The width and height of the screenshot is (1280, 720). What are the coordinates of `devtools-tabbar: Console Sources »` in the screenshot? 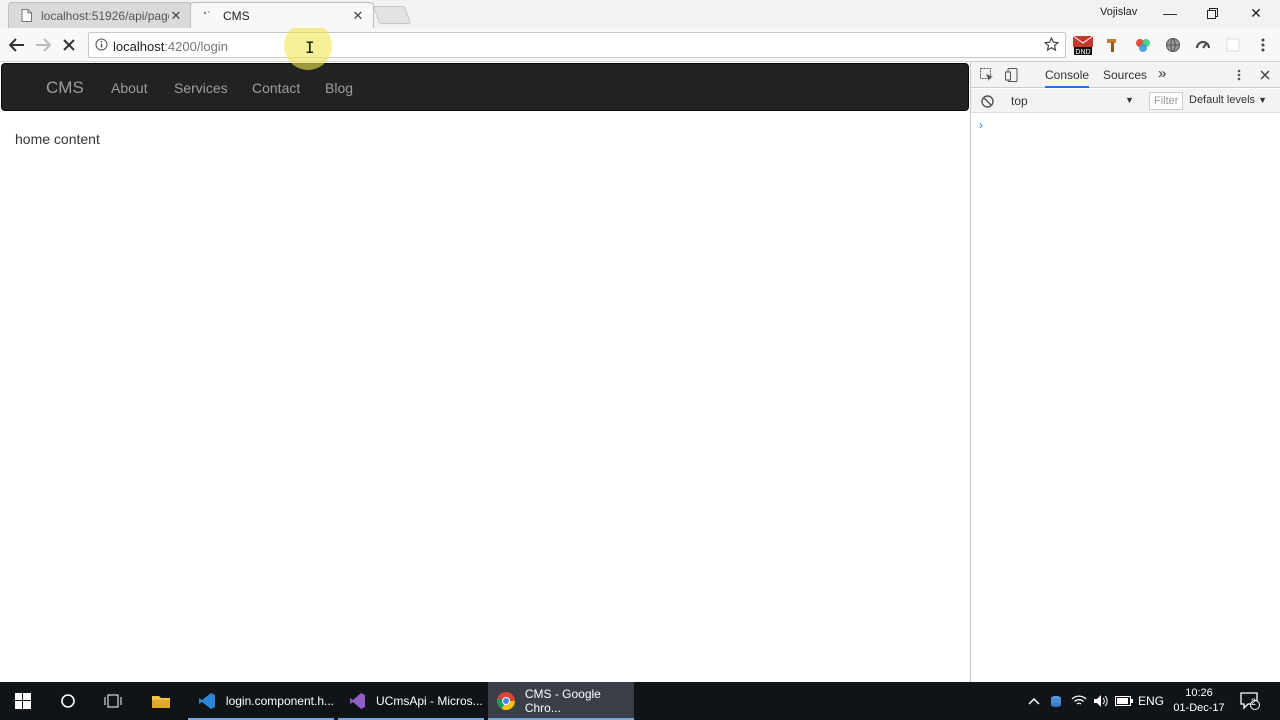 It's located at (1125, 75).